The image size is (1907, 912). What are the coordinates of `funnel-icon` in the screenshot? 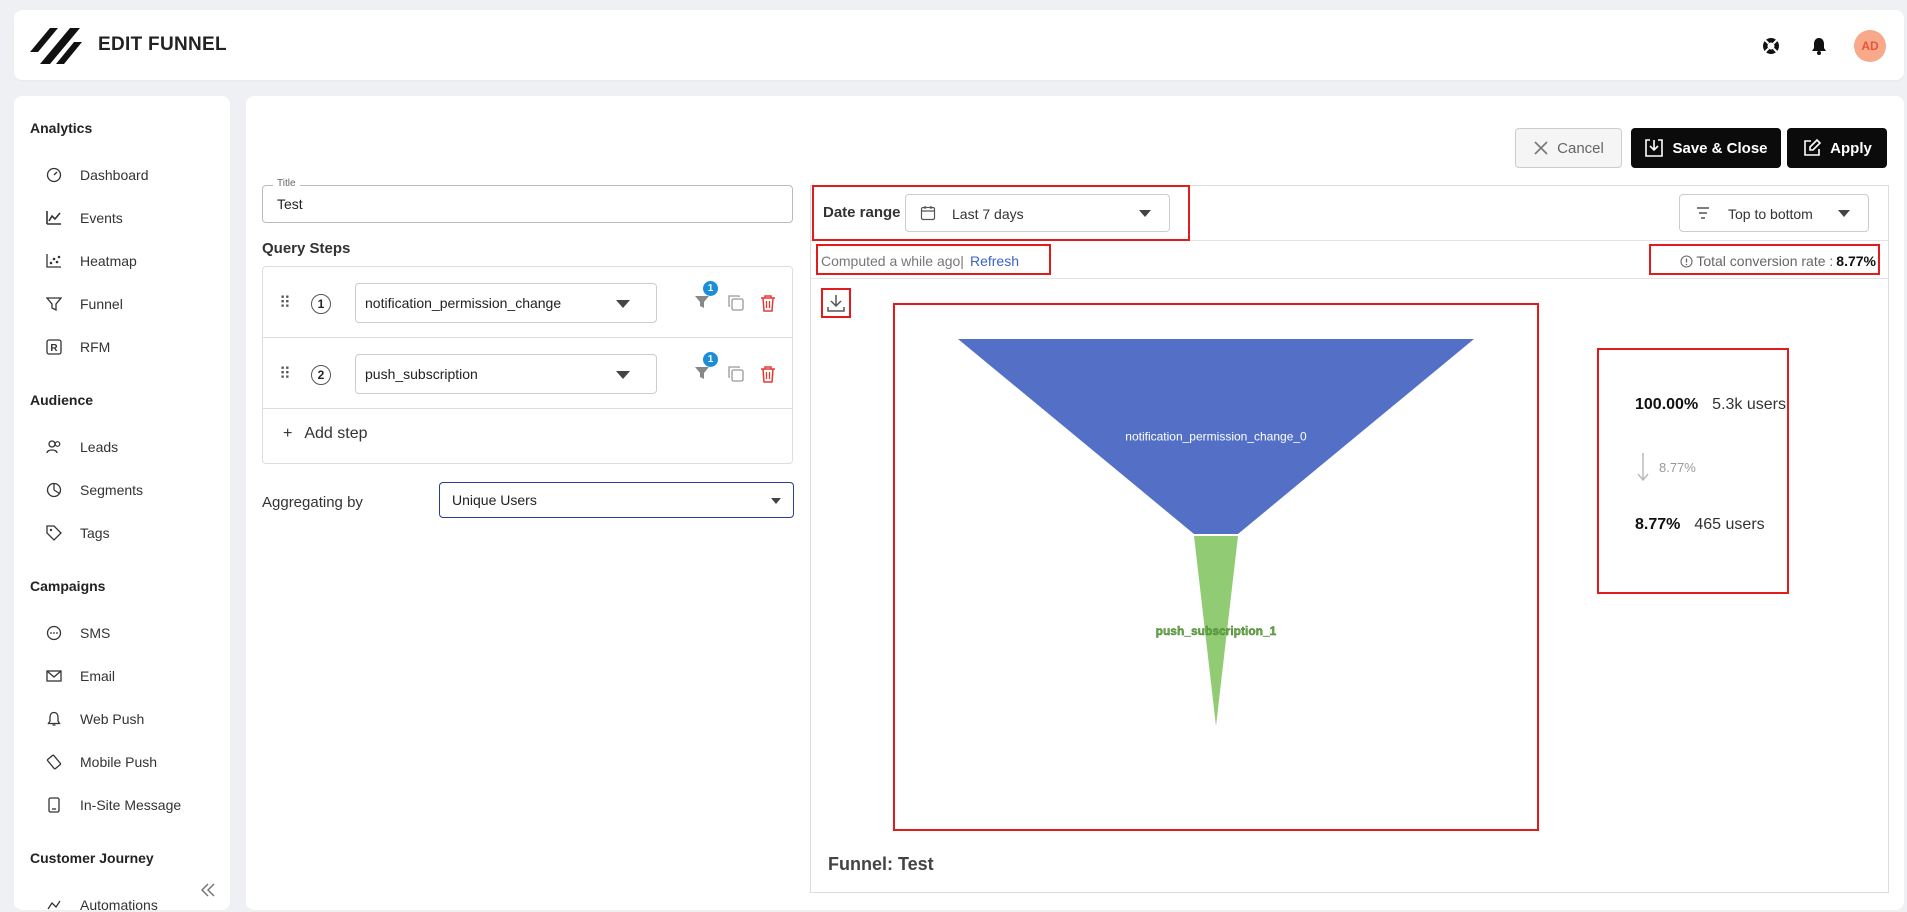 It's located at (54, 303).